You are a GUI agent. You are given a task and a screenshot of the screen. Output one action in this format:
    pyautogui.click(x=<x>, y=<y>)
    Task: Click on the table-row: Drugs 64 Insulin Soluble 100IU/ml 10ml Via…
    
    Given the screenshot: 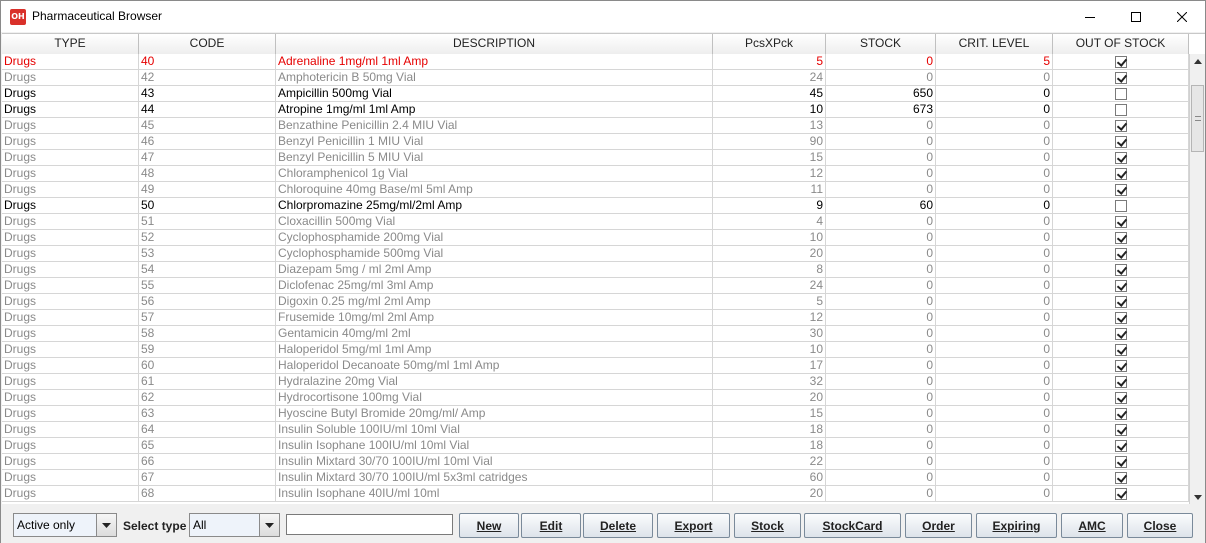 What is the action you would take?
    pyautogui.click(x=595, y=430)
    